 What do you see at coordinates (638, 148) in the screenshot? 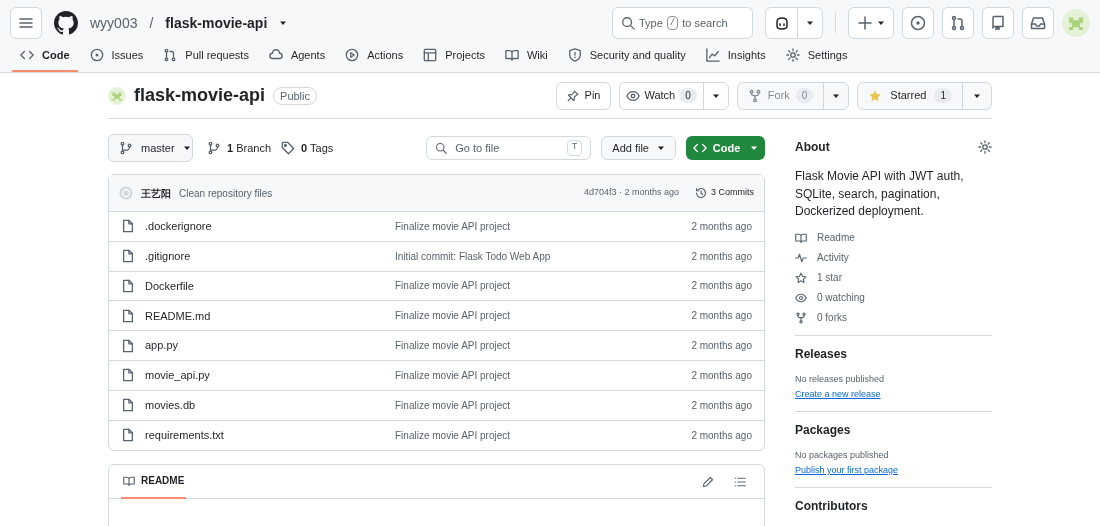
I see `add-file-button: Add file` at bounding box center [638, 148].